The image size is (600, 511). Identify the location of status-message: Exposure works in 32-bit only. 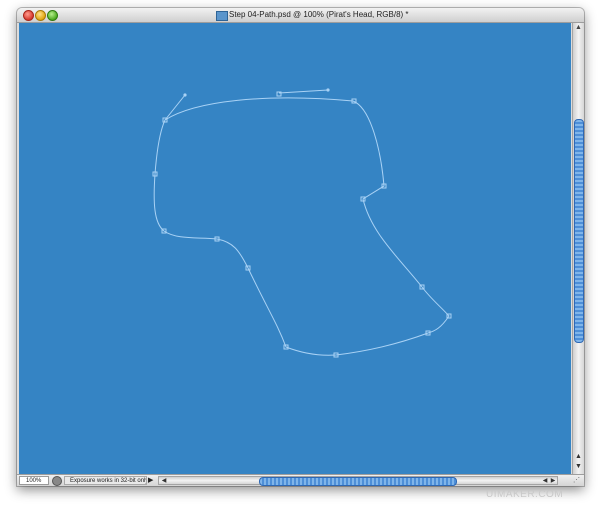
(105, 480).